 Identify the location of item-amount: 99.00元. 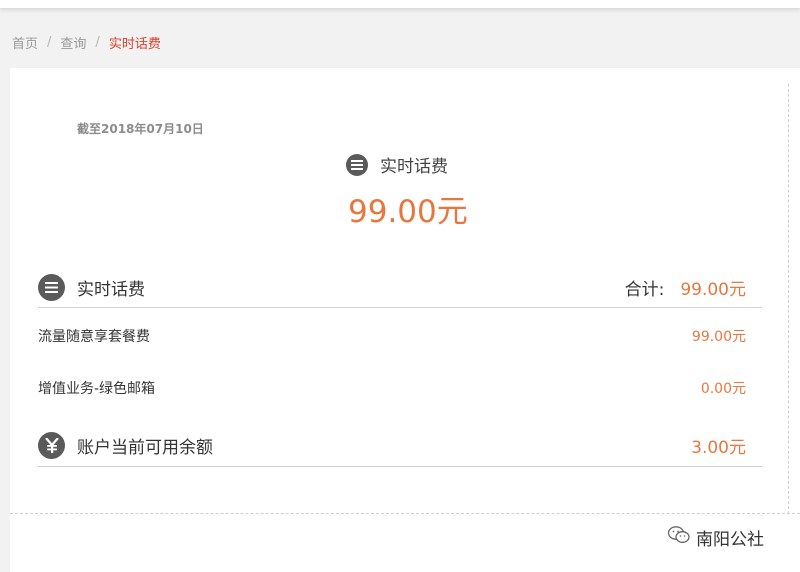
(718, 337).